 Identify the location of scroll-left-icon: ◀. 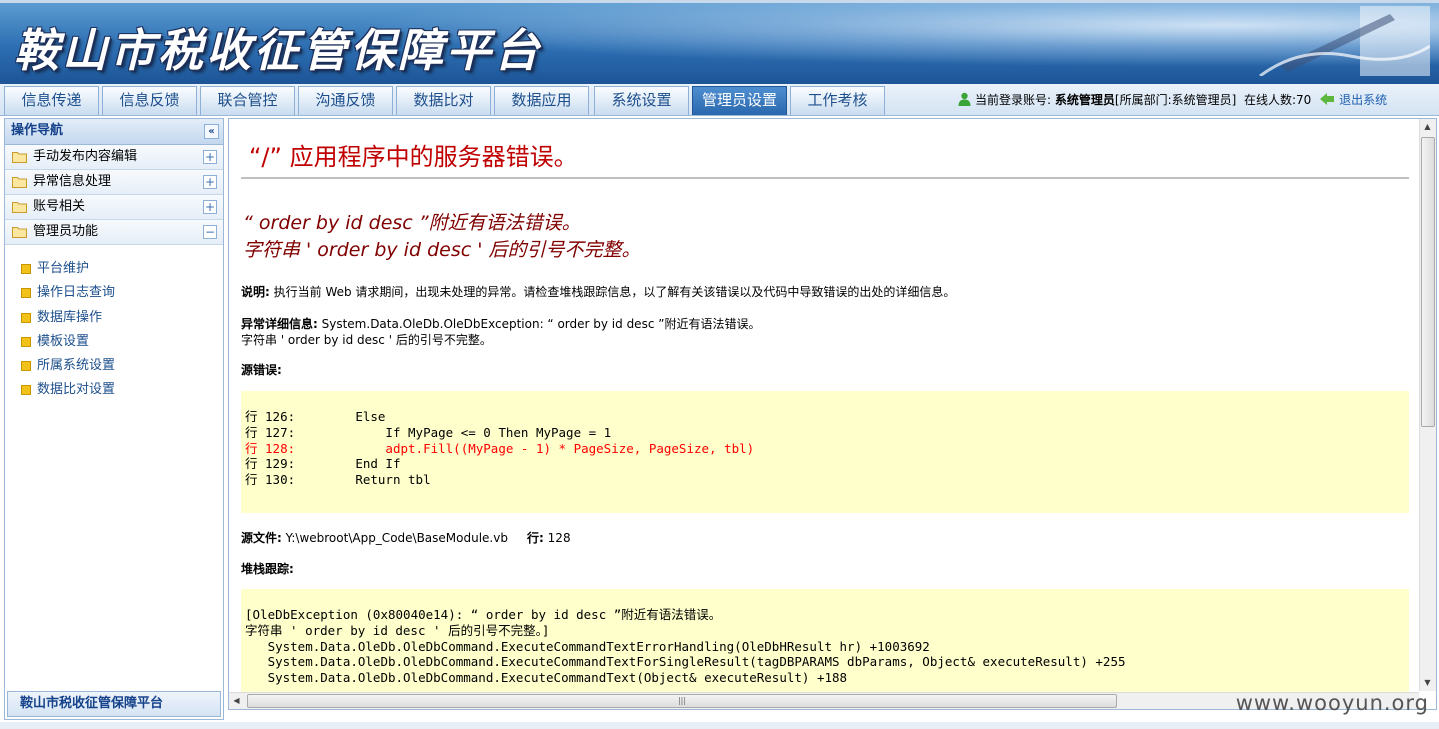
(236, 701).